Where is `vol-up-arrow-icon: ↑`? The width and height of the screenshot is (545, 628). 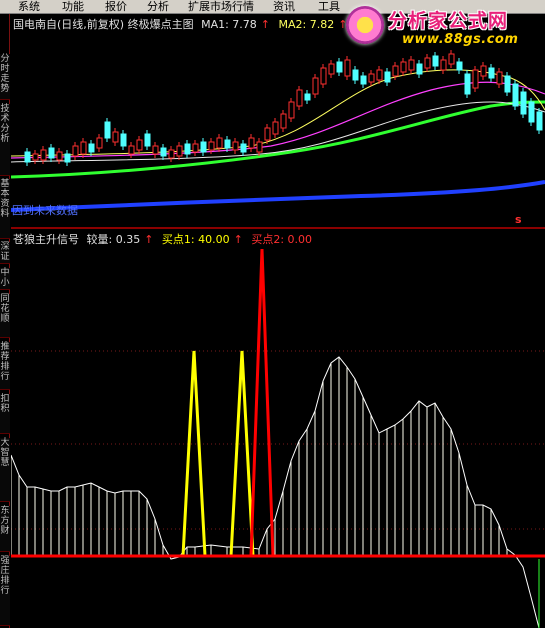
vol-up-arrow-icon: ↑ is located at coordinates (149, 239).